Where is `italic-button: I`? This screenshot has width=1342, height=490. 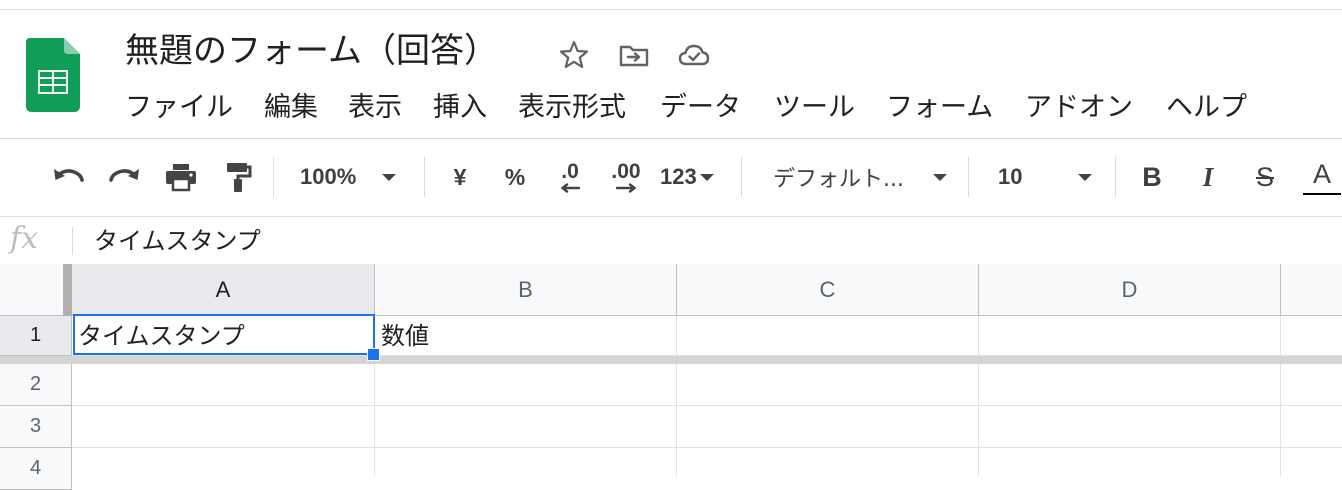
italic-button: I is located at coordinates (1208, 177).